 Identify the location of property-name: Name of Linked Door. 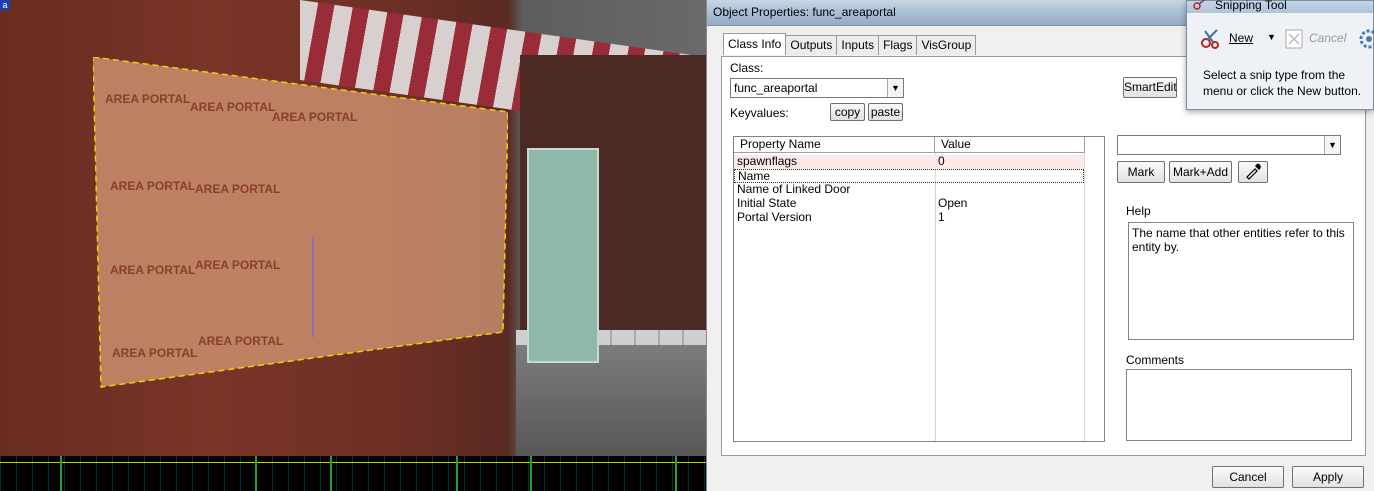
(794, 189).